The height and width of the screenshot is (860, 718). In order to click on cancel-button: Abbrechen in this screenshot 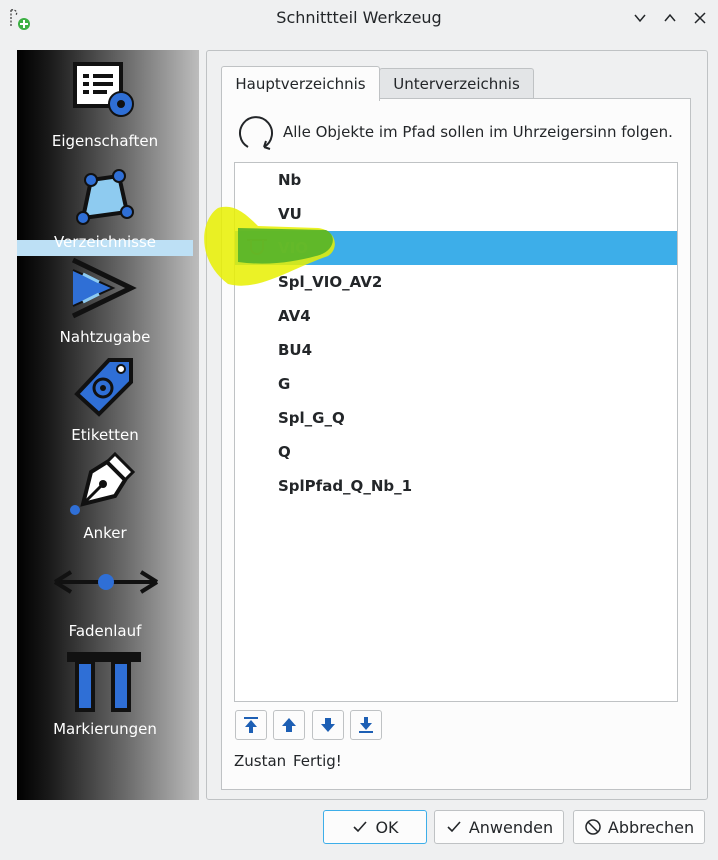, I will do `click(639, 827)`.